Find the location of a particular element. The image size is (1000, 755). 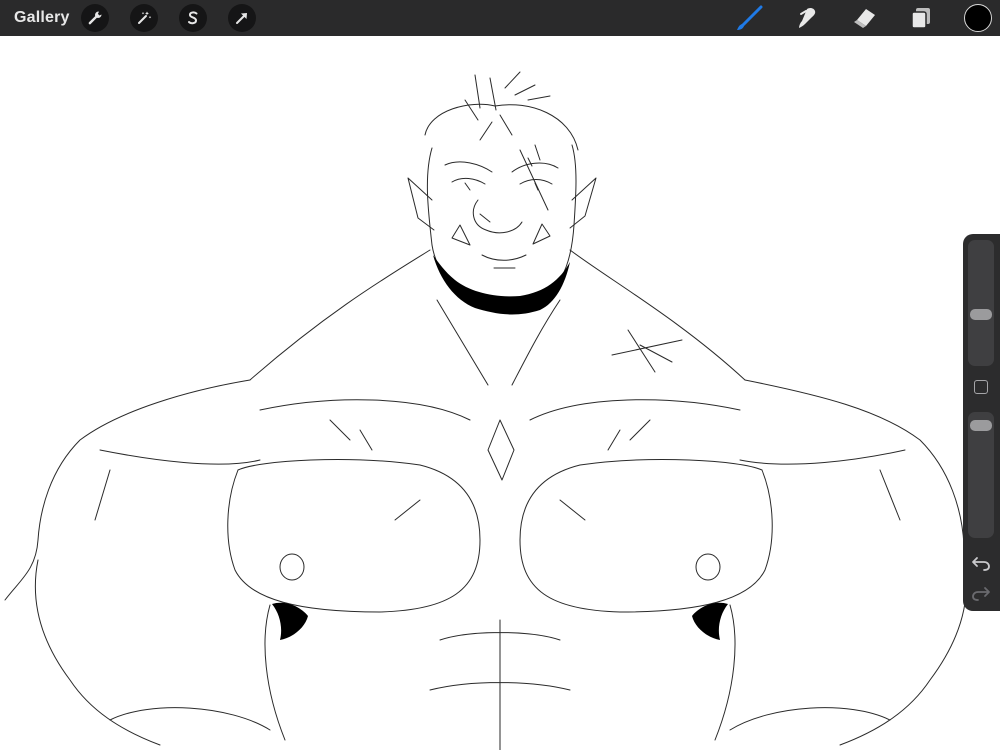

brush-tool is located at coordinates (750, 18).